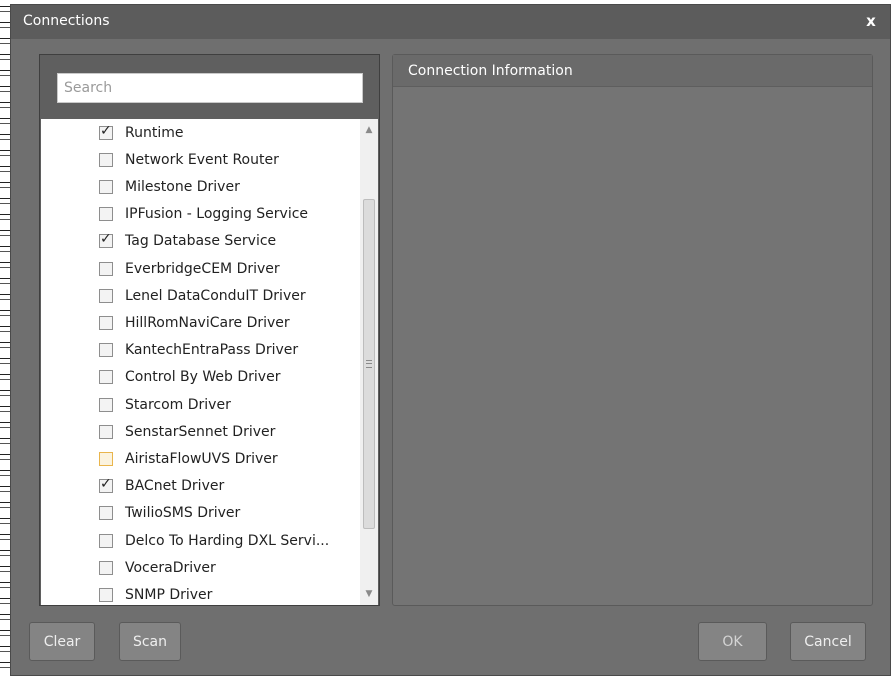 The width and height of the screenshot is (891, 676). I want to click on list-item-label: AiristaFlowUVS Driver, so click(201, 458).